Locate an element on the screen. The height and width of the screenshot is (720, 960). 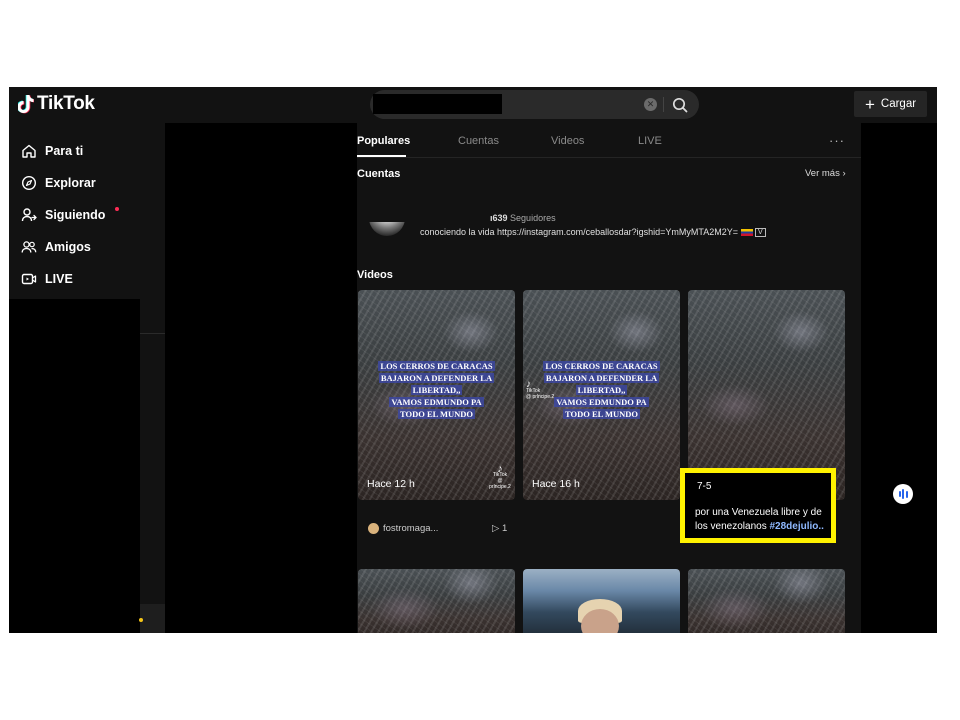
tab-cuentas: Cuentas is located at coordinates (478, 141).